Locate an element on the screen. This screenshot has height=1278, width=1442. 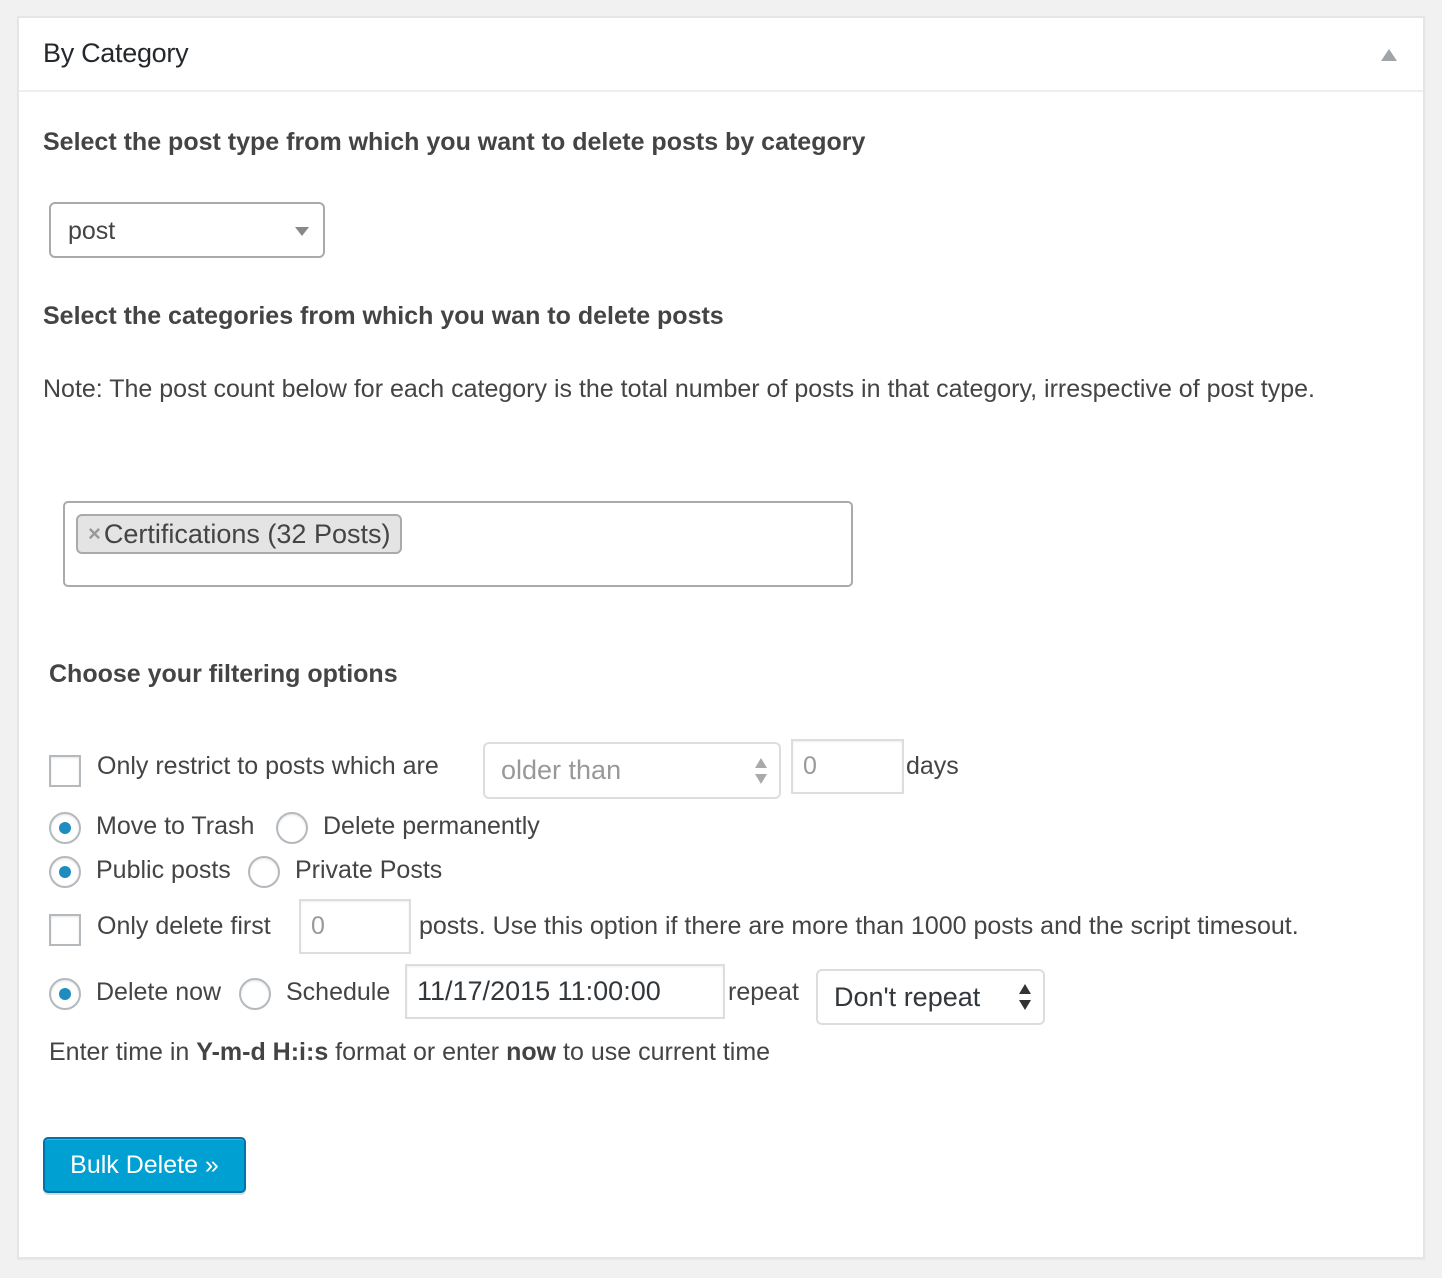
category-token-label: Certifications (32 Posts) is located at coordinates (247, 533).